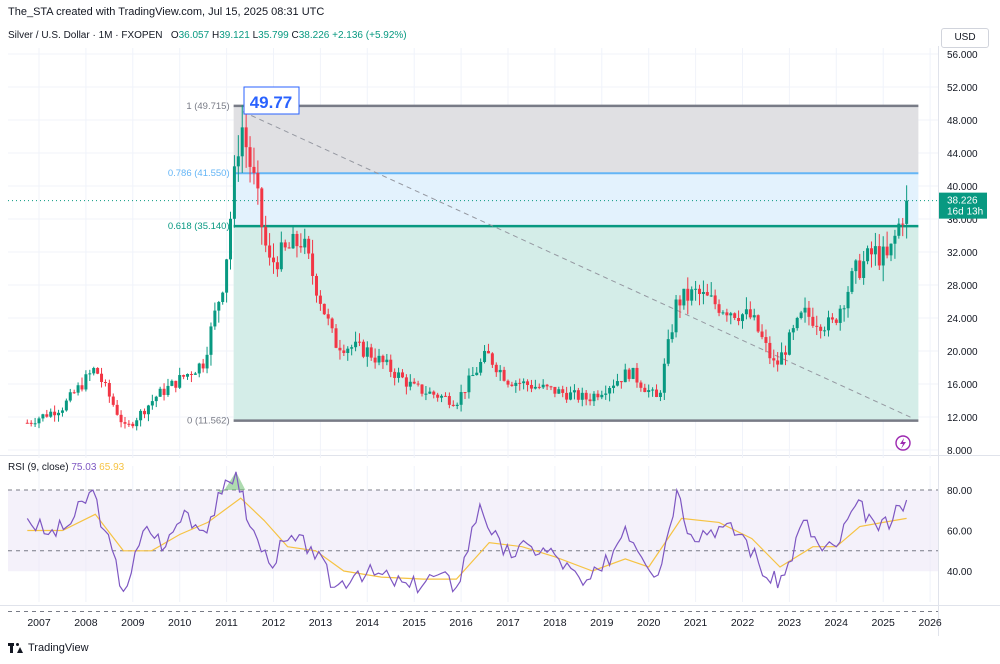  What do you see at coordinates (959, 491) in the screenshot?
I see `rsi-tick-label: 80.00` at bounding box center [959, 491].